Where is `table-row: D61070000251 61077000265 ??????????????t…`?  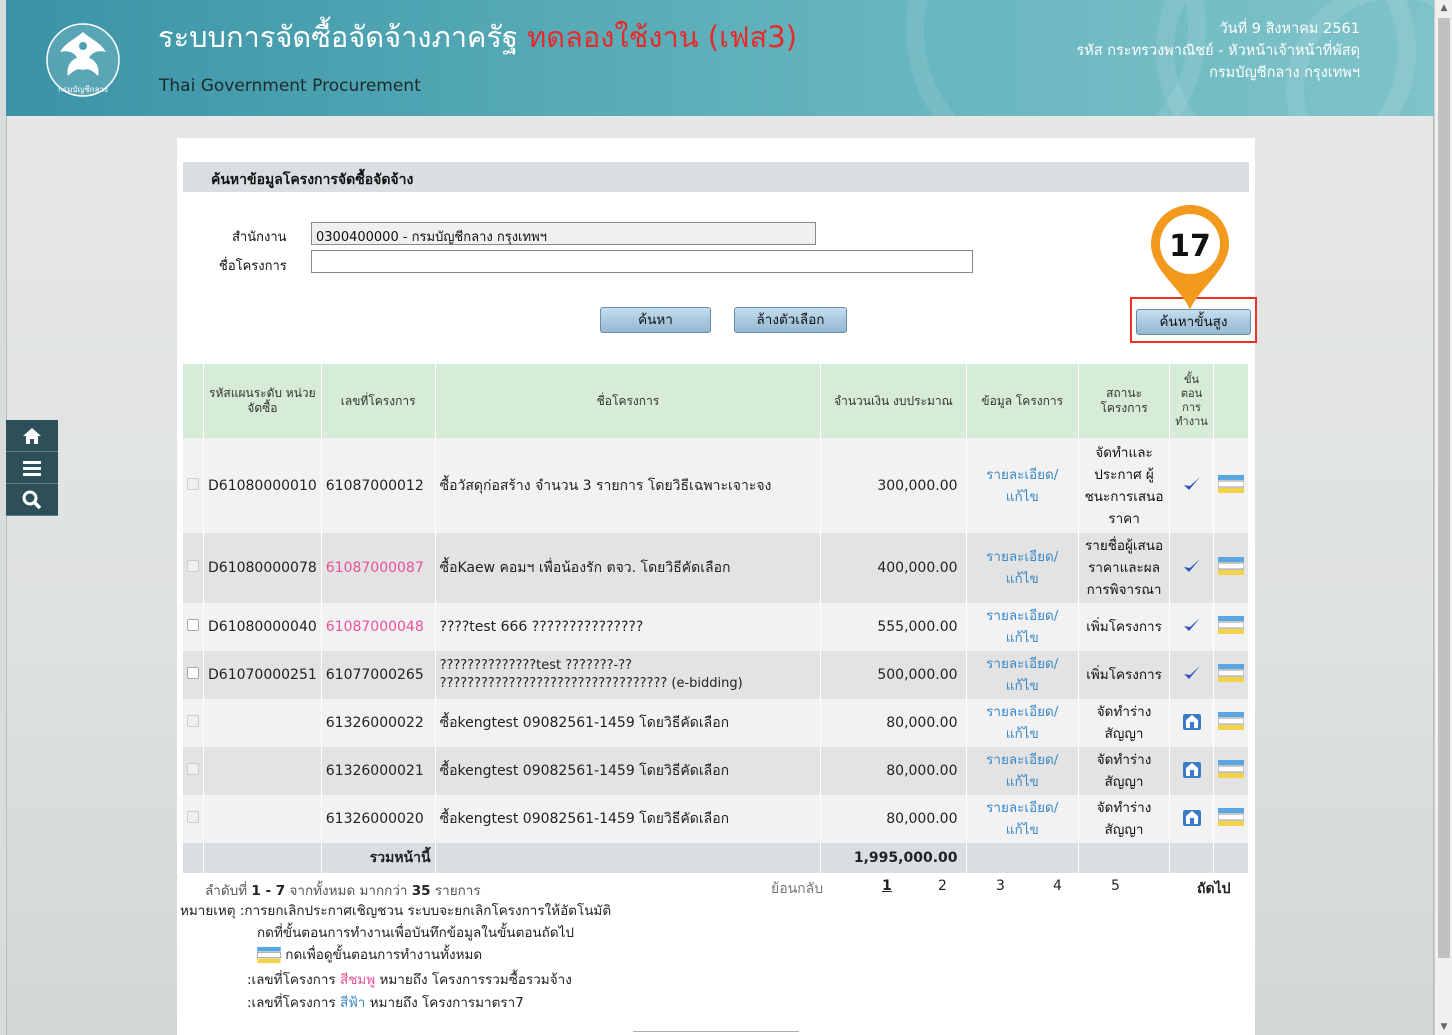 table-row: D61070000251 61077000265 ??????????????t… is located at coordinates (716, 675).